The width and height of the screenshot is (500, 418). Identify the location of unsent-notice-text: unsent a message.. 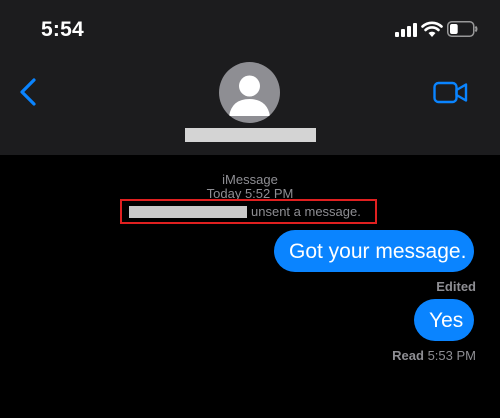
(306, 211).